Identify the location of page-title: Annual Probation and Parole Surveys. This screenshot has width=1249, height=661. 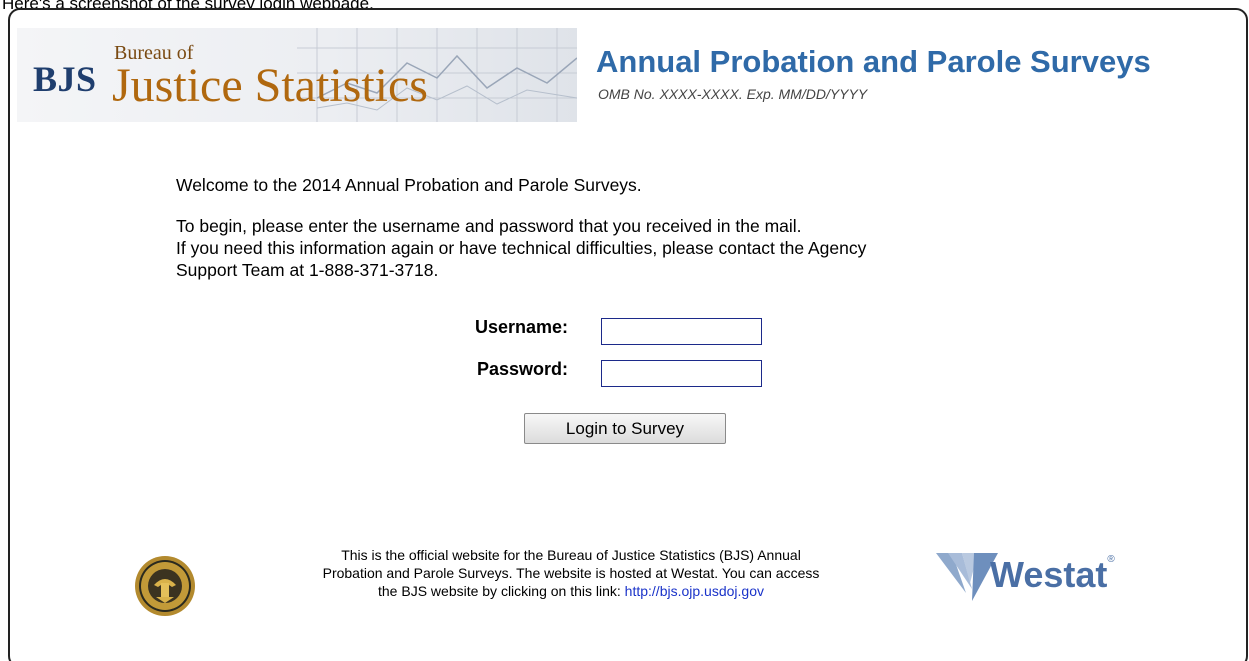
(873, 61).